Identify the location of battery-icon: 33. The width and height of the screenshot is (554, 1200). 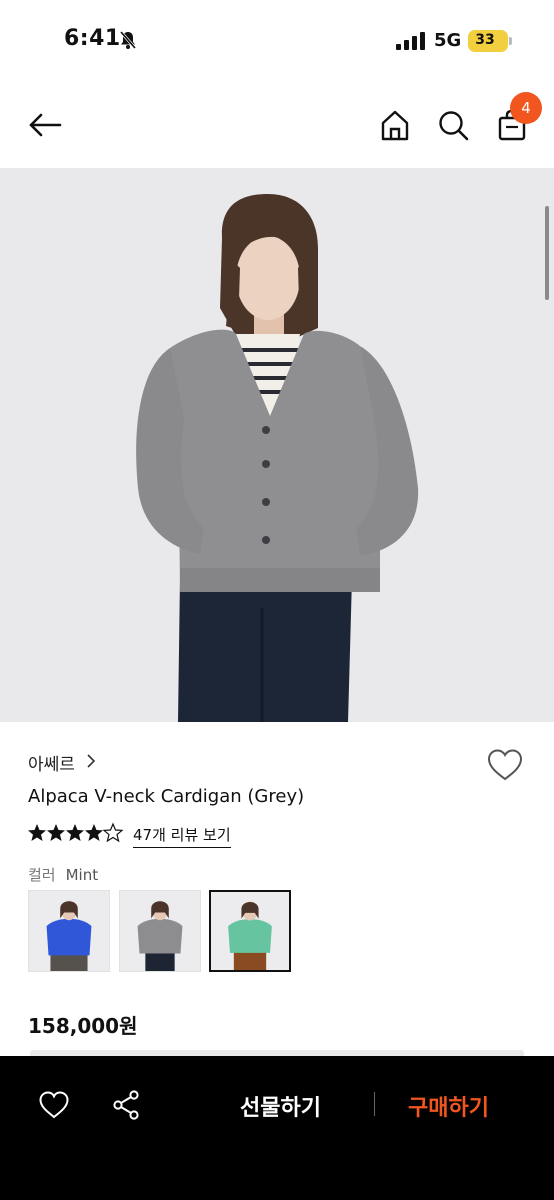
(490, 41).